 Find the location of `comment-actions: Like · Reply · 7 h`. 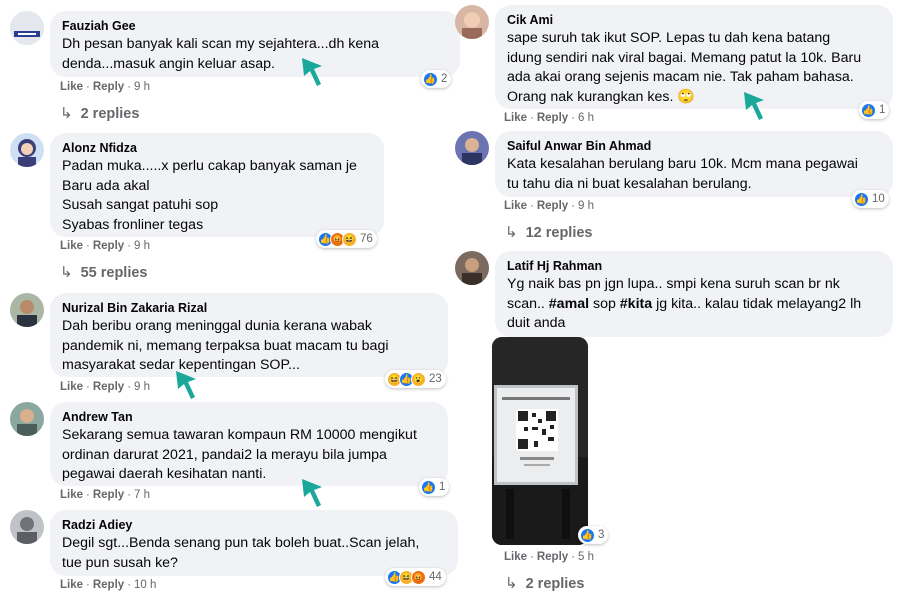

comment-actions: Like · Reply · 7 h is located at coordinates (105, 495).